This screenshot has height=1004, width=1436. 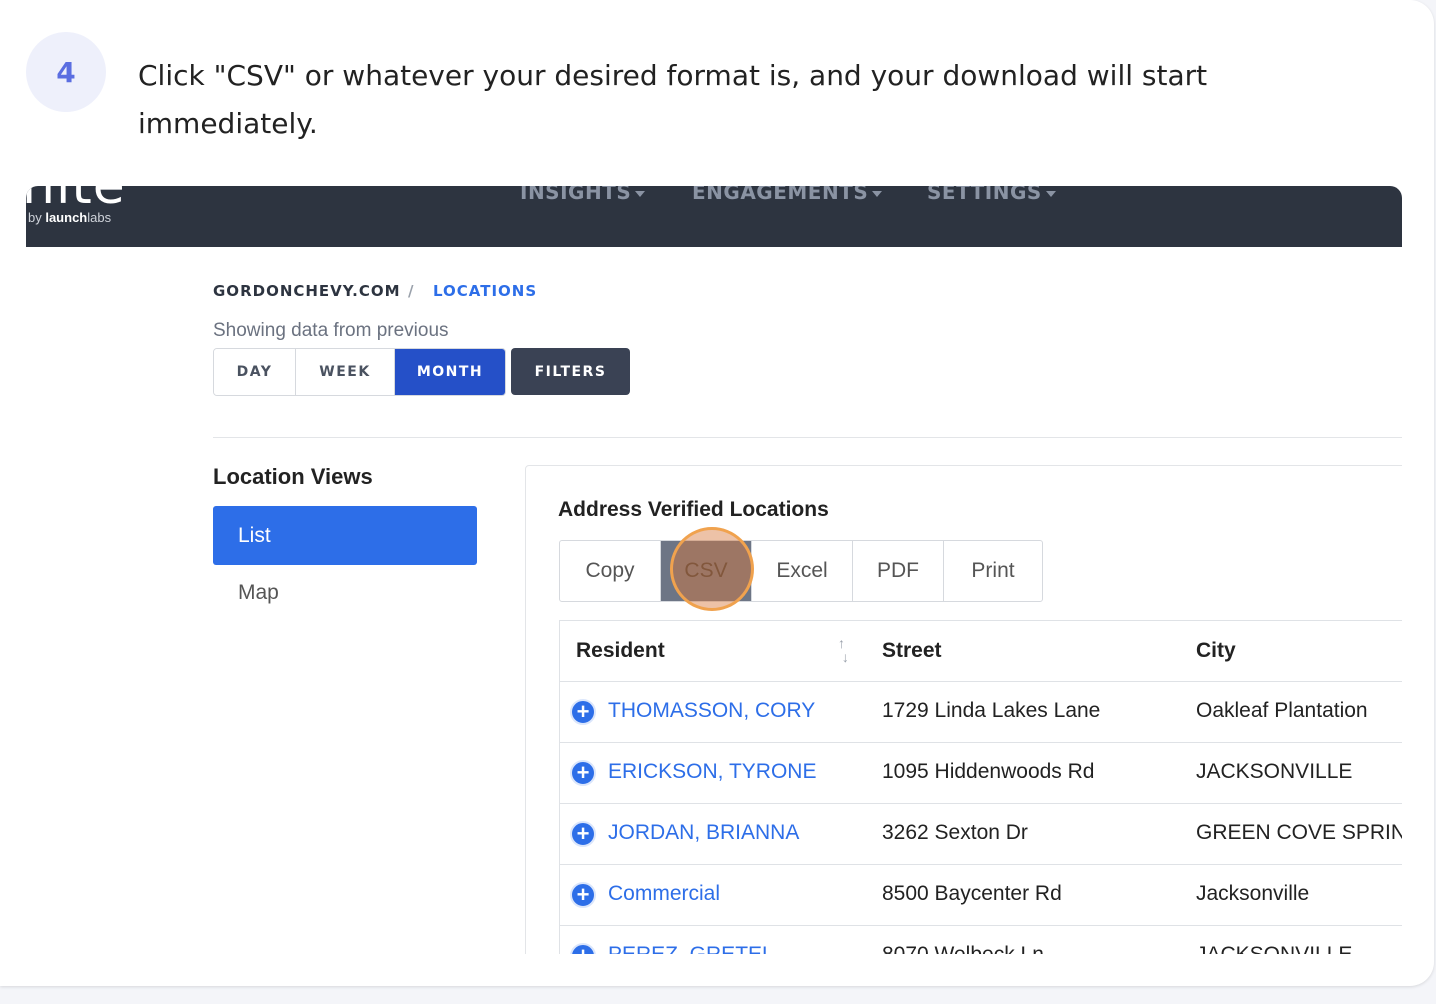 I want to click on excel-button: Excel, so click(x=802, y=571).